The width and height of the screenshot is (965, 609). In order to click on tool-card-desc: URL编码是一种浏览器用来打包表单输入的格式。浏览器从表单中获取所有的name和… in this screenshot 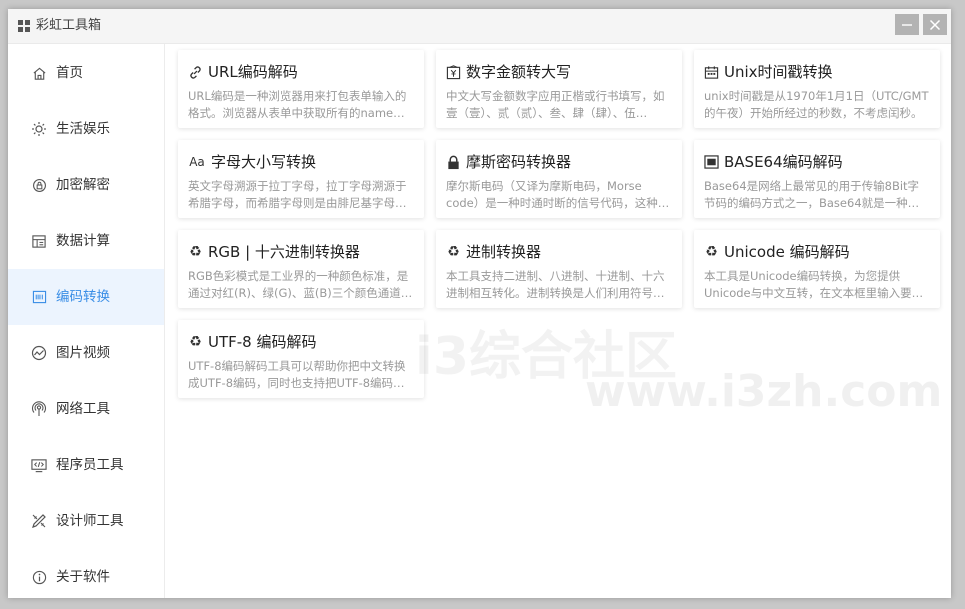, I will do `click(297, 104)`.